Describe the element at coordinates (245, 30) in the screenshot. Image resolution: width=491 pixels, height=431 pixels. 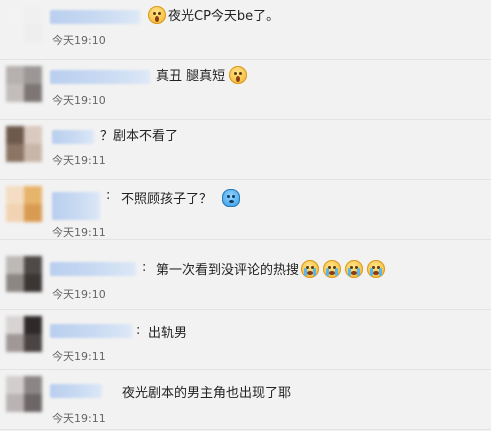
I see `comment-item: 夜光CP今天be了。 今天19:10` at that location.